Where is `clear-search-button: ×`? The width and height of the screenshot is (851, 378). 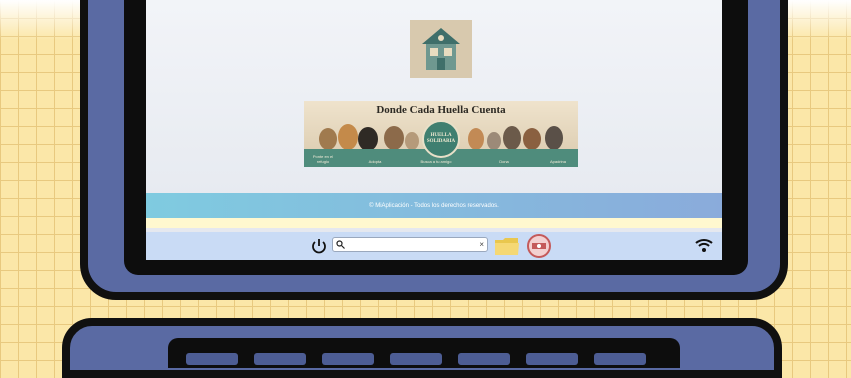 clear-search-button: × is located at coordinates (481, 244).